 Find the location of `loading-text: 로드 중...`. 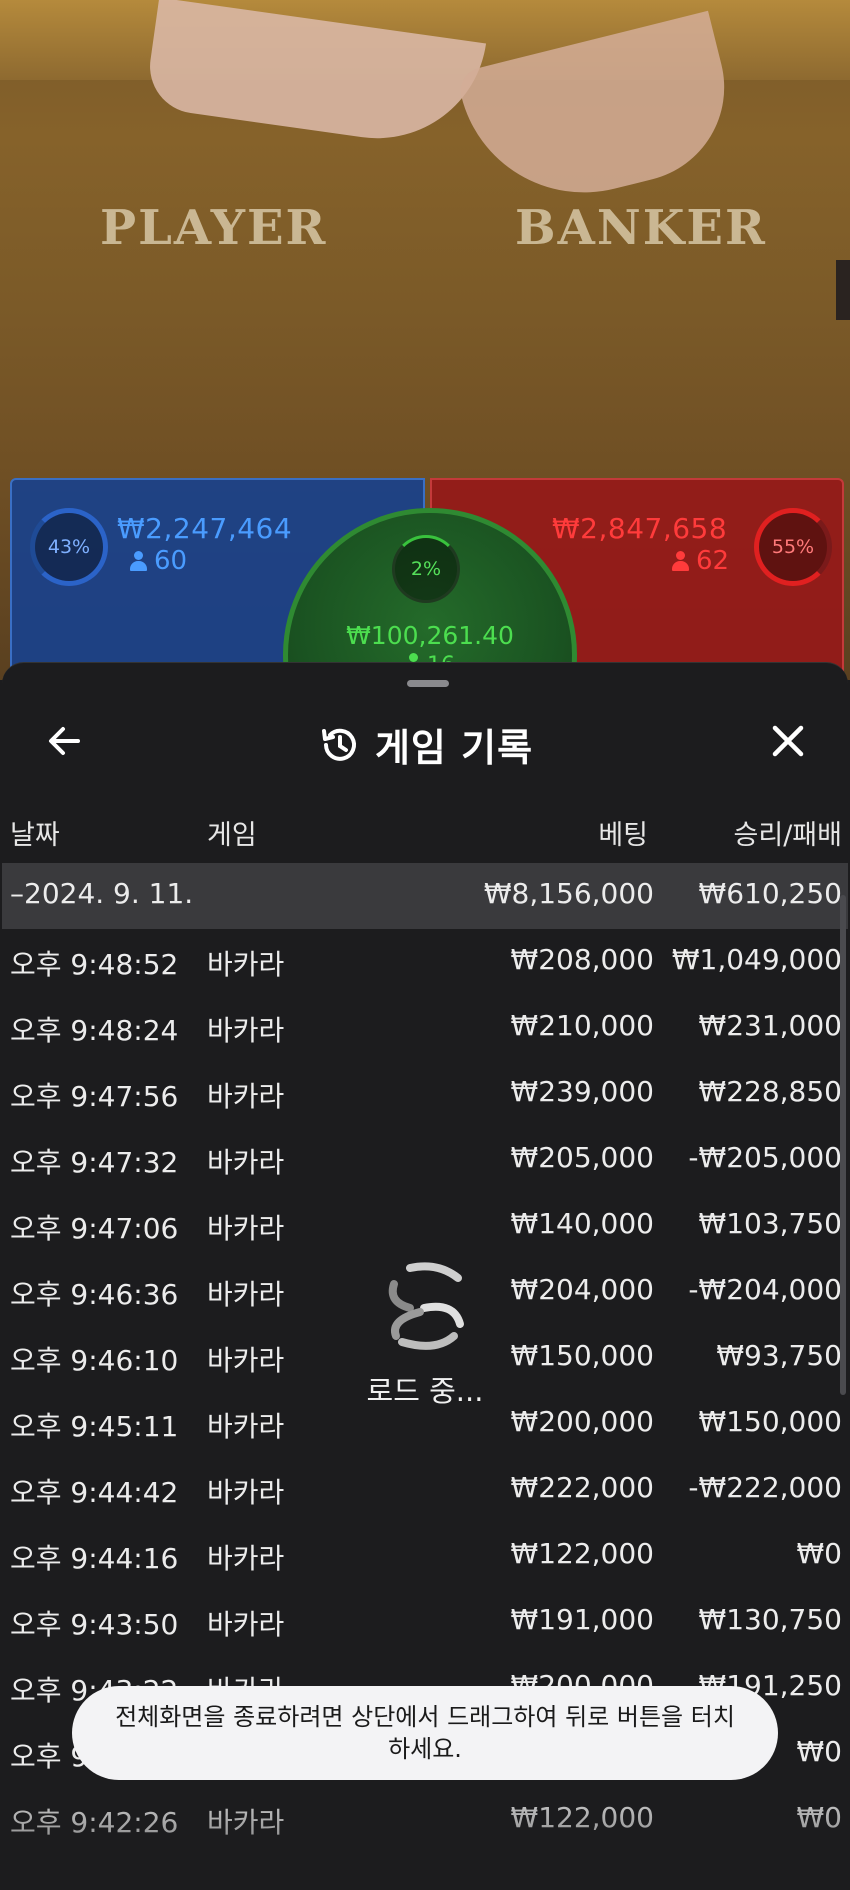

loading-text: 로드 중... is located at coordinates (425, 1391).